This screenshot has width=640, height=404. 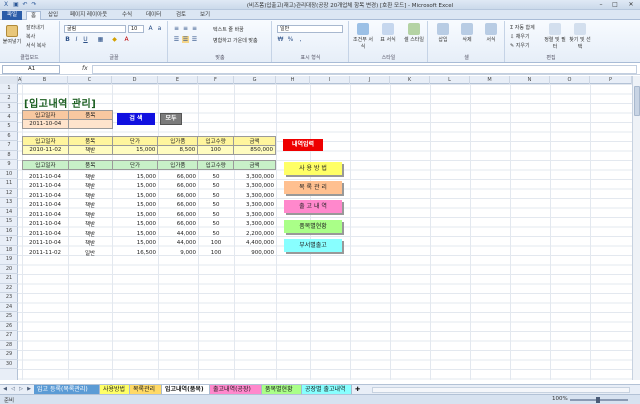 I want to click on input-price-field: 15,000, so click(x=135, y=150).